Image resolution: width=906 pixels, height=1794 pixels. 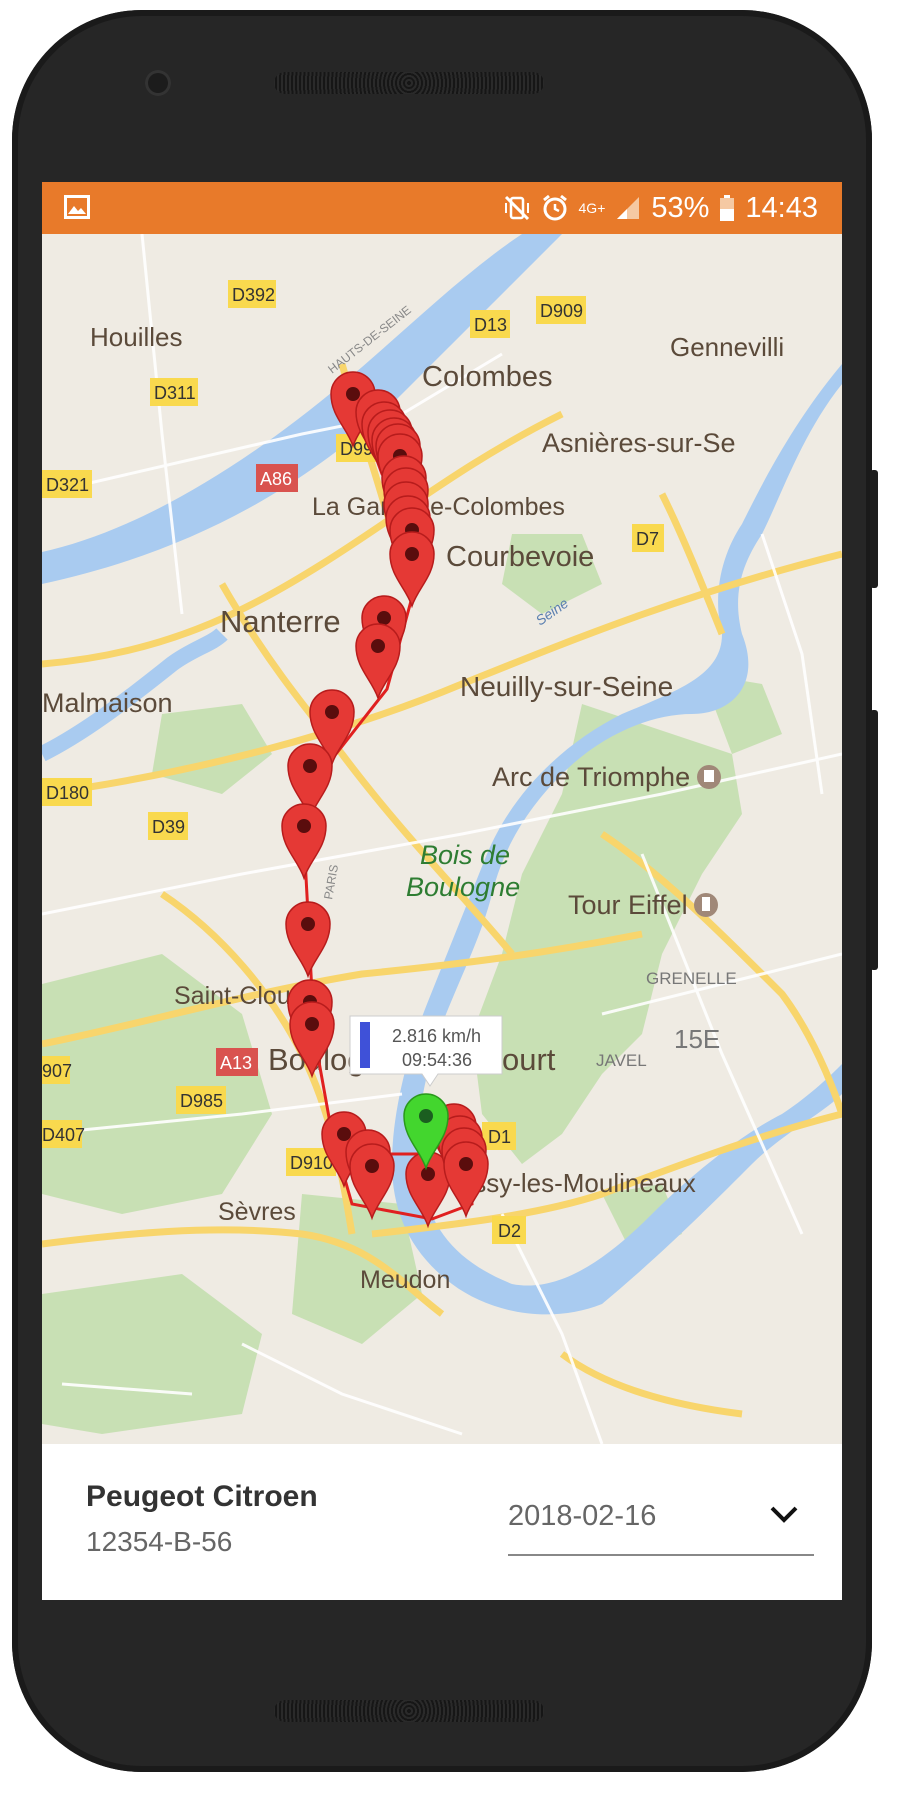 I want to click on place-label: Issy-les-Moulineaux, so click(x=581, y=1183).